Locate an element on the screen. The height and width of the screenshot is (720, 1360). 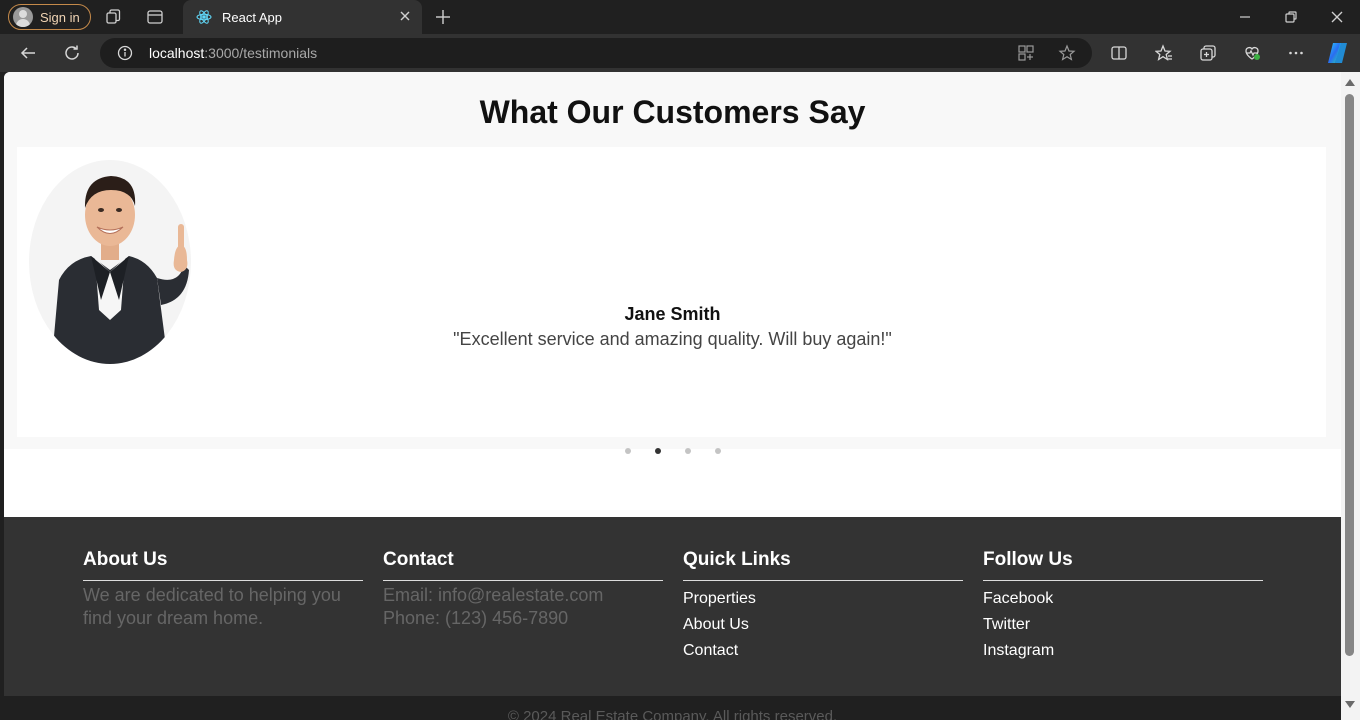
favorite-star-icon is located at coordinates (1067, 53).